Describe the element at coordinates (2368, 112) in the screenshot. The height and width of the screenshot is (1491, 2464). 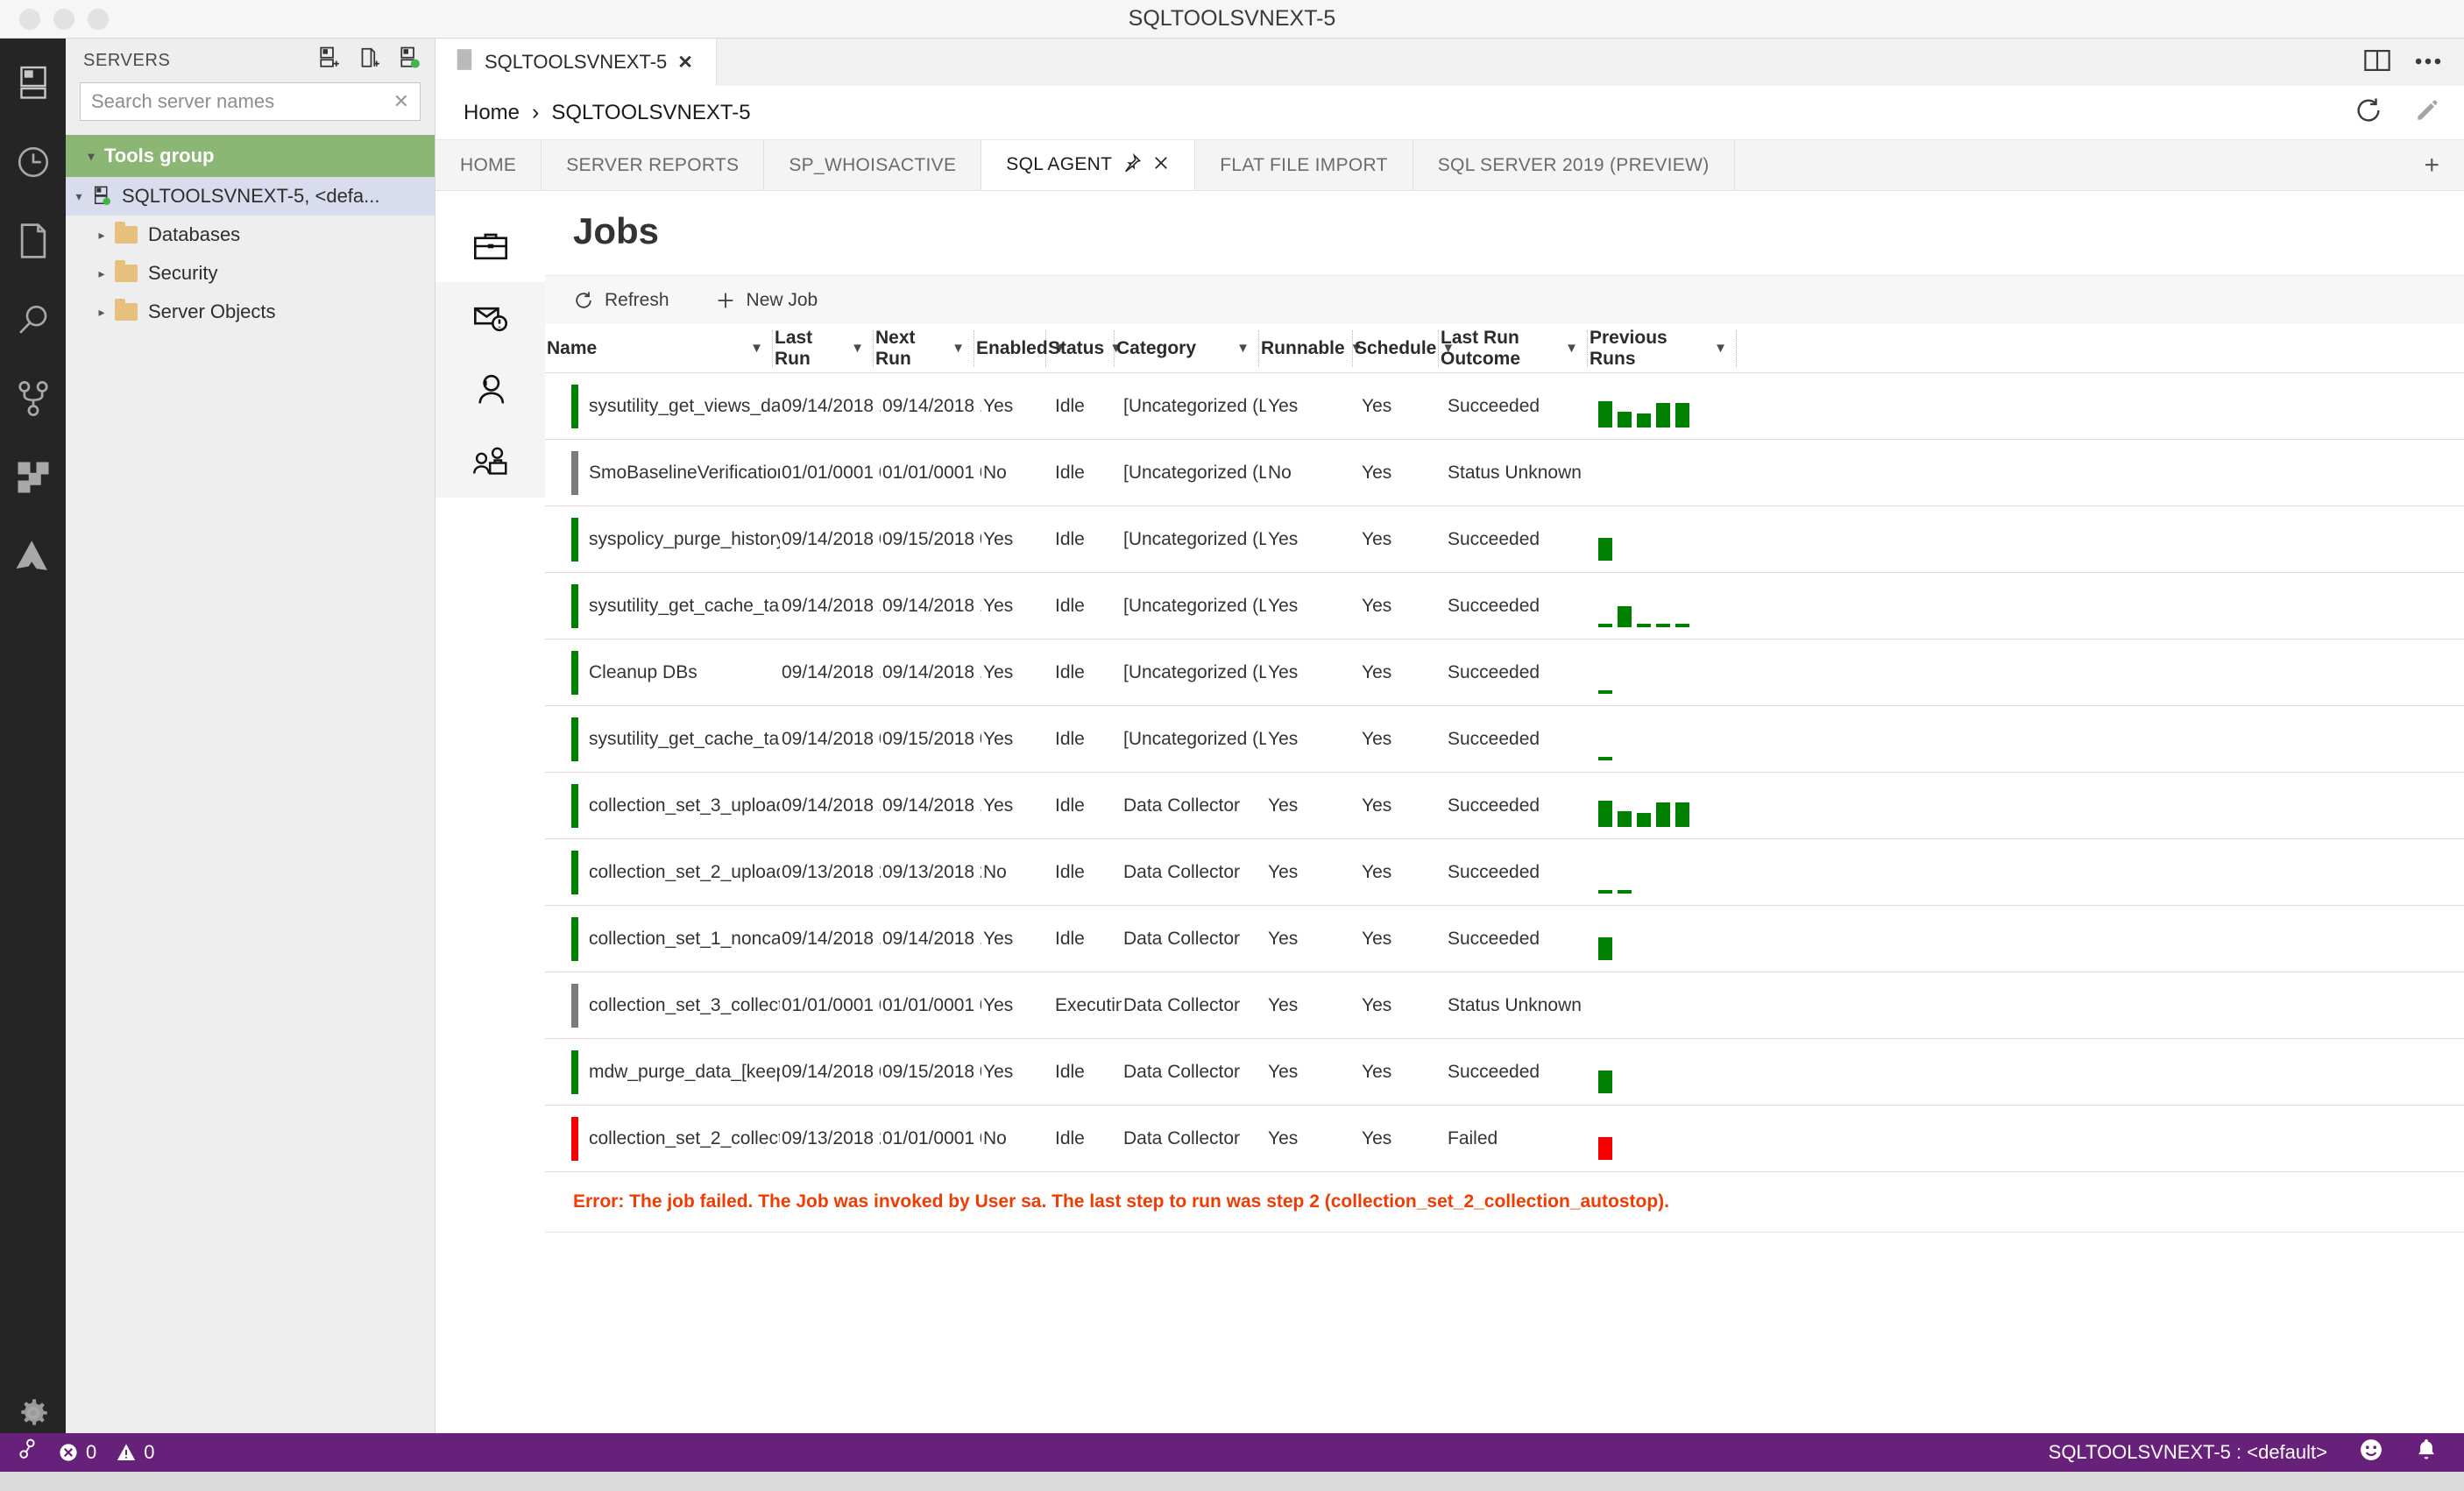
I see `refresh-icon` at that location.